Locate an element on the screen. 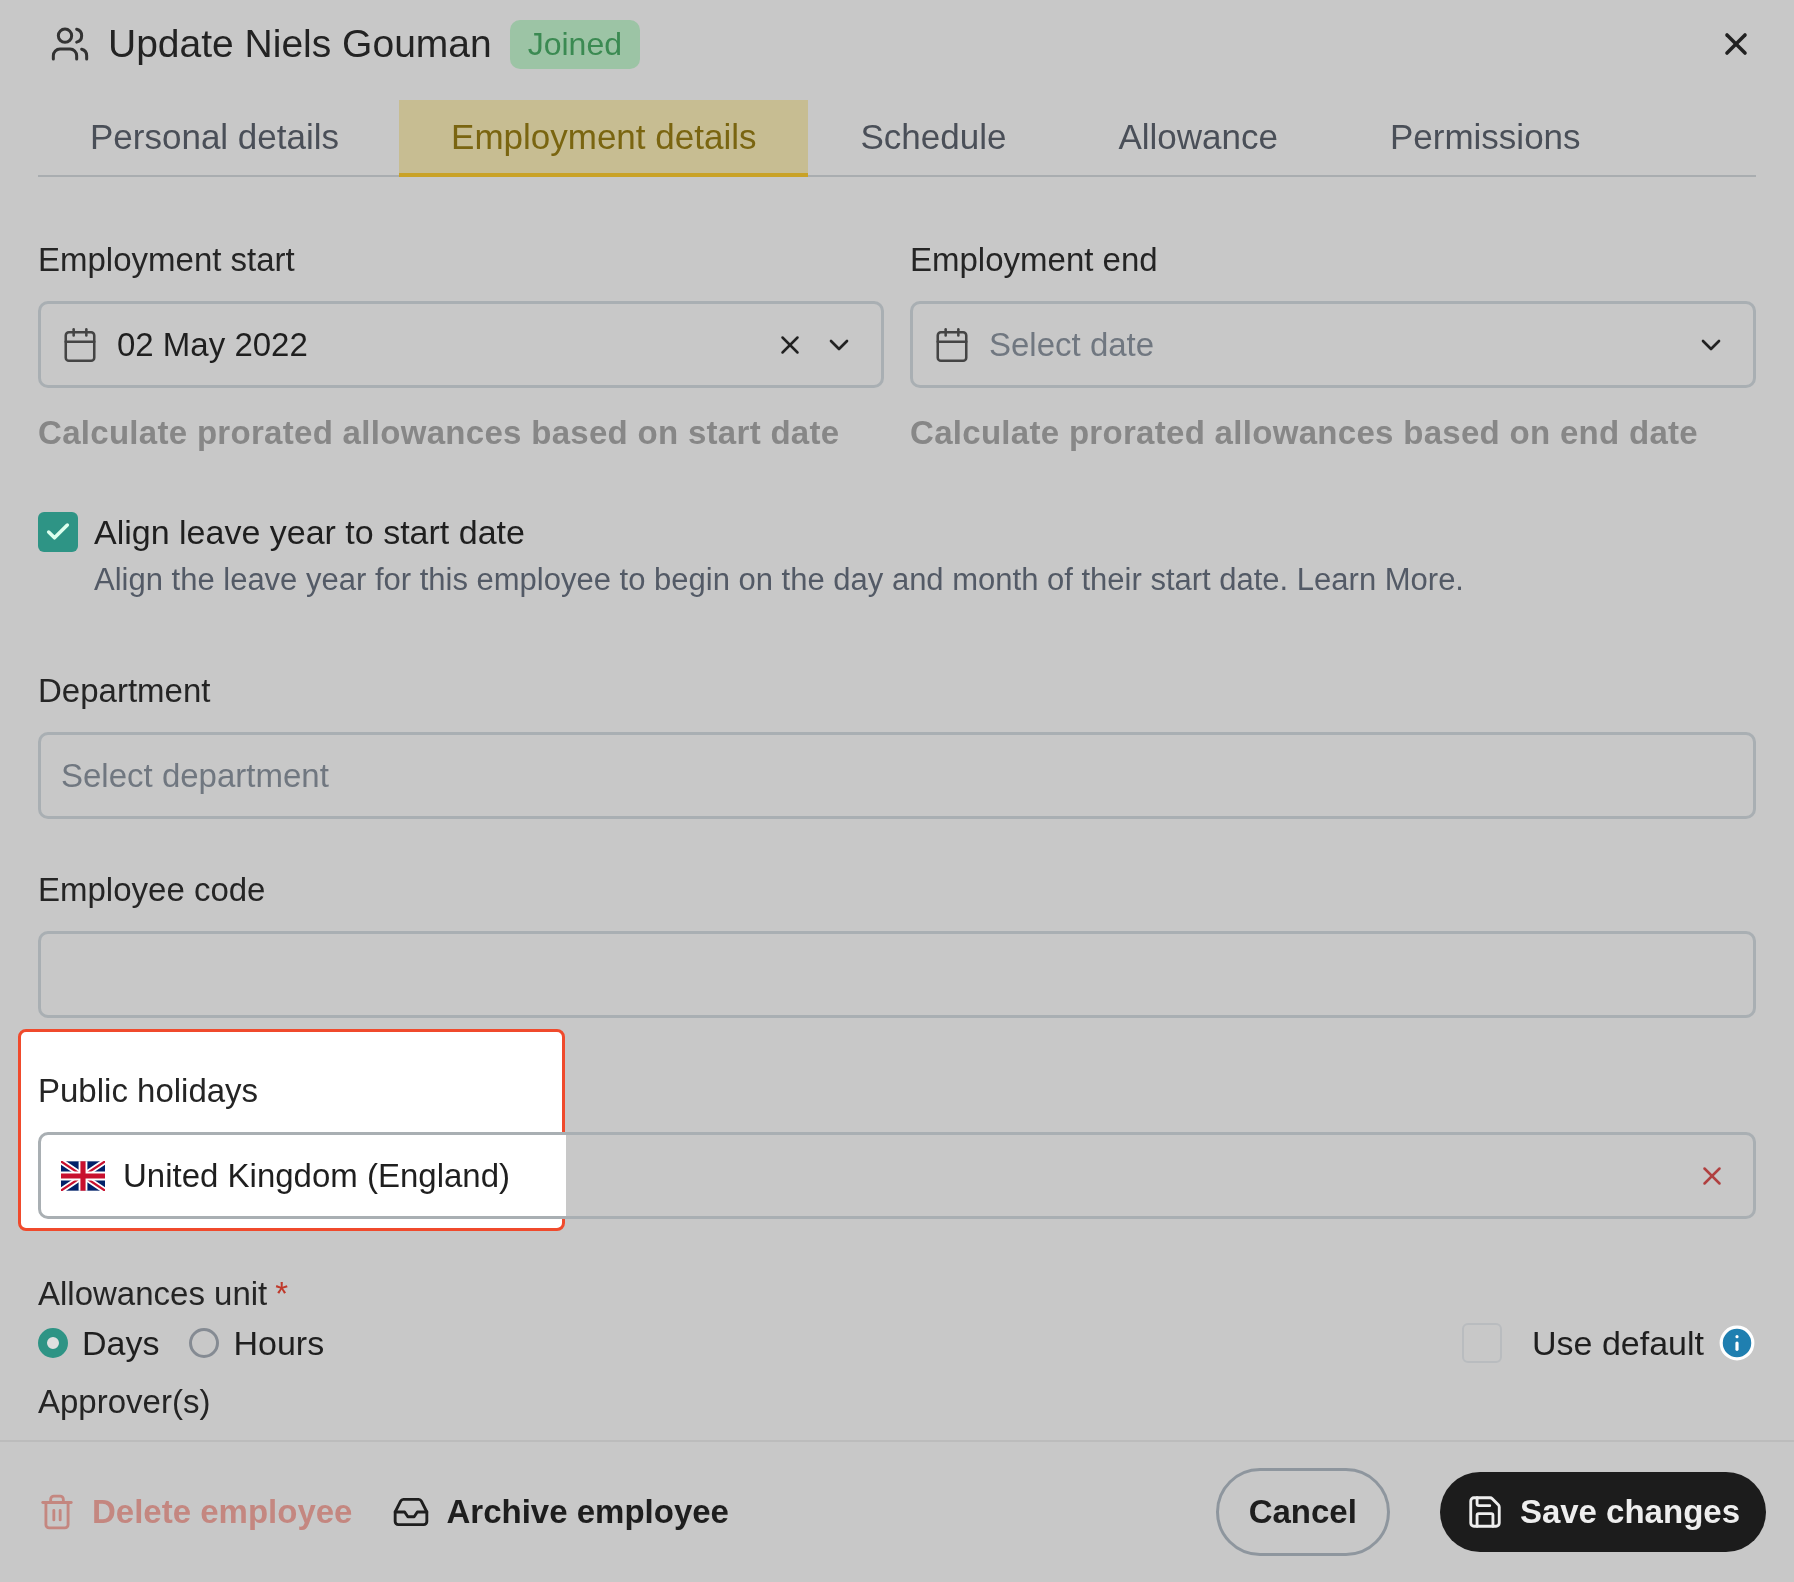 Image resolution: width=1794 pixels, height=1582 pixels. field-label: Approver(s) is located at coordinates (125, 1402).